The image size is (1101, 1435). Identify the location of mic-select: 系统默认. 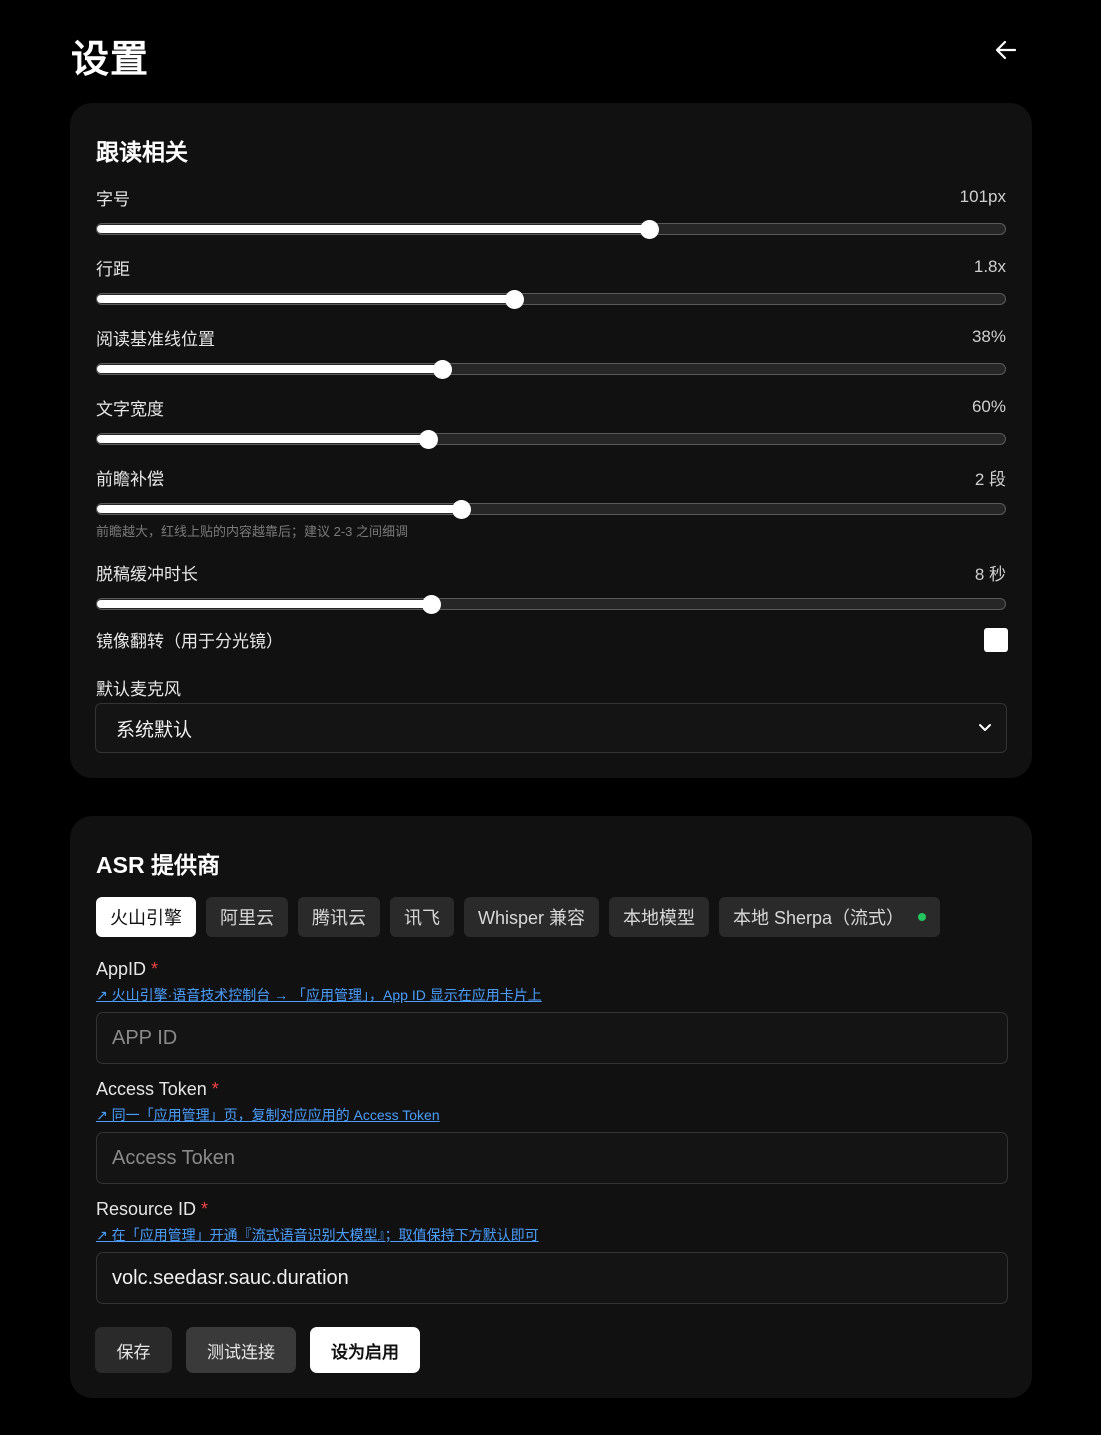
(551, 728).